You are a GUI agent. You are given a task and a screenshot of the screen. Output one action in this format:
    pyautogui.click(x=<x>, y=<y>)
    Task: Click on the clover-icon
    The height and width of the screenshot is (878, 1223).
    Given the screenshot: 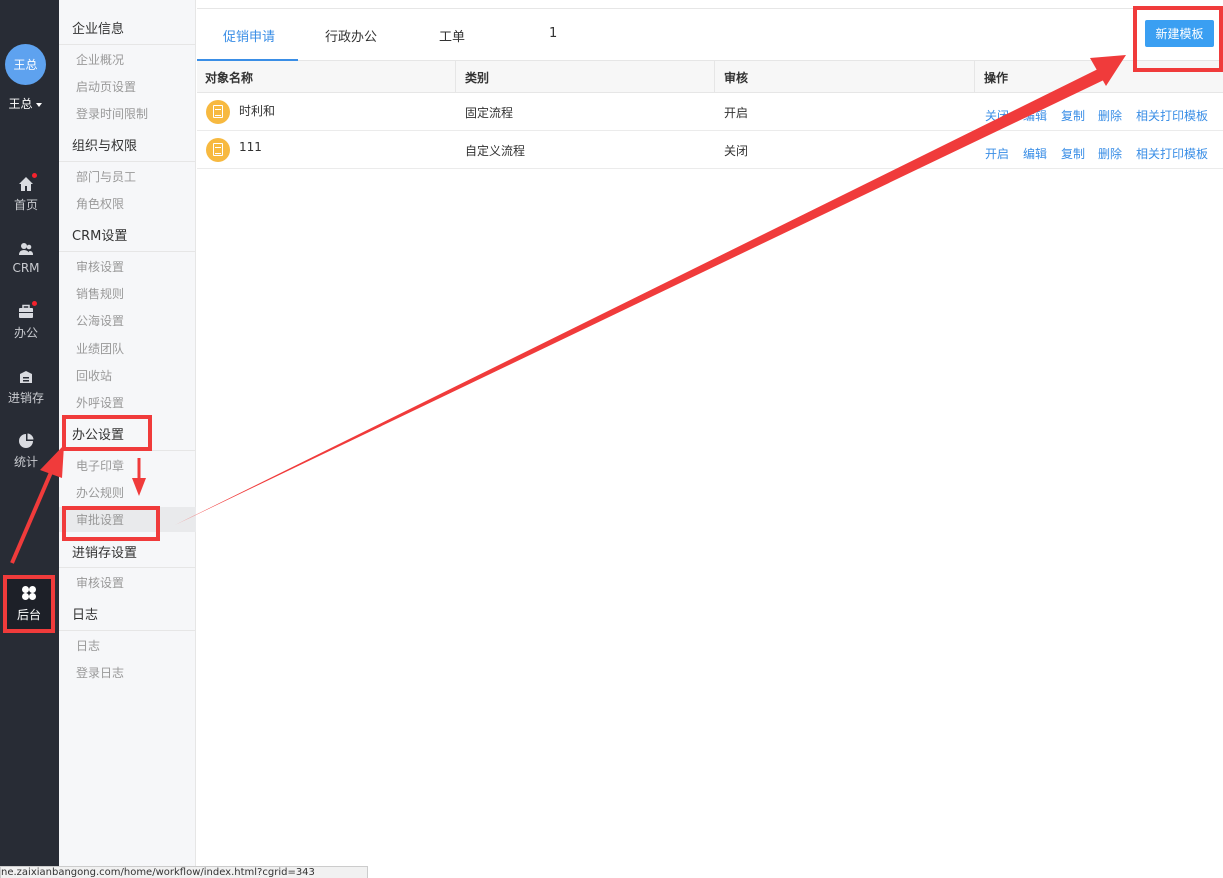 What is the action you would take?
    pyautogui.click(x=29, y=593)
    